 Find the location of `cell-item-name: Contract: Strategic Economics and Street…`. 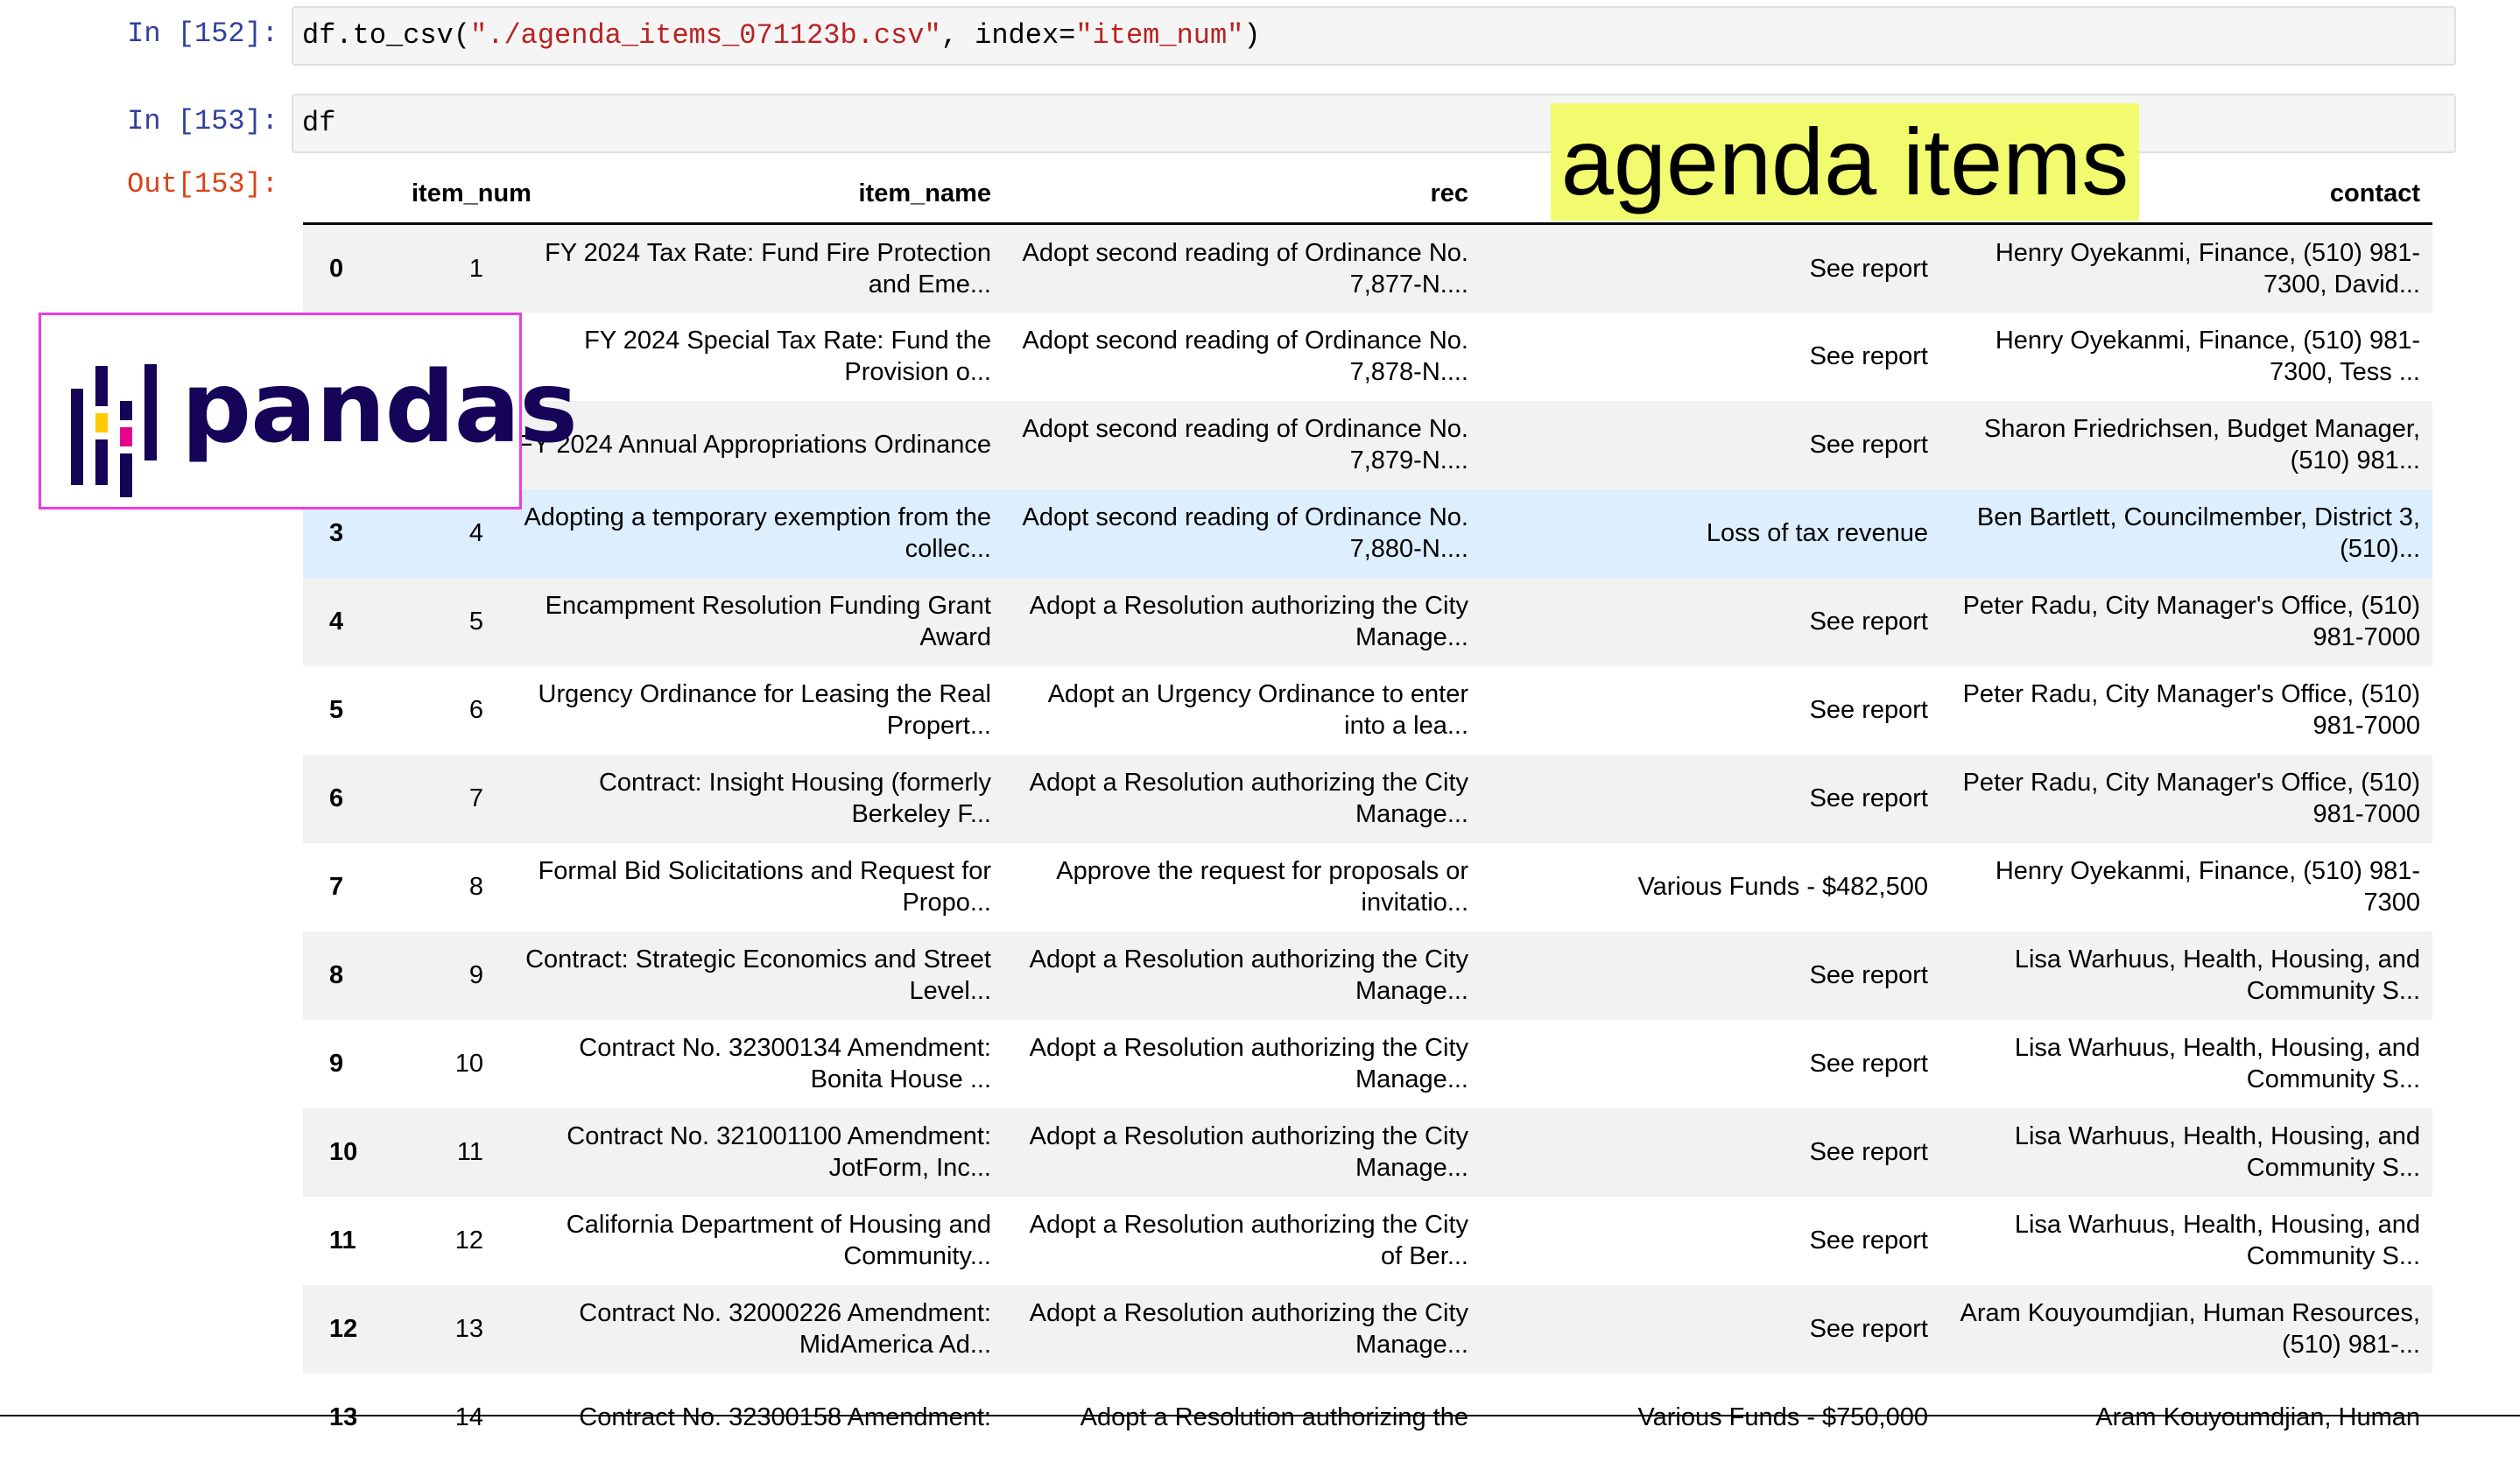

cell-item-name: Contract: Strategic Economics and Street… is located at coordinates (758, 975).